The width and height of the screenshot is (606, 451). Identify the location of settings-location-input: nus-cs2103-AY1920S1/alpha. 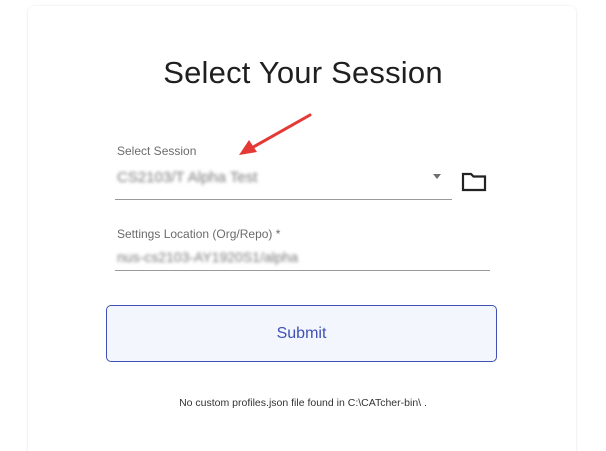
(207, 257).